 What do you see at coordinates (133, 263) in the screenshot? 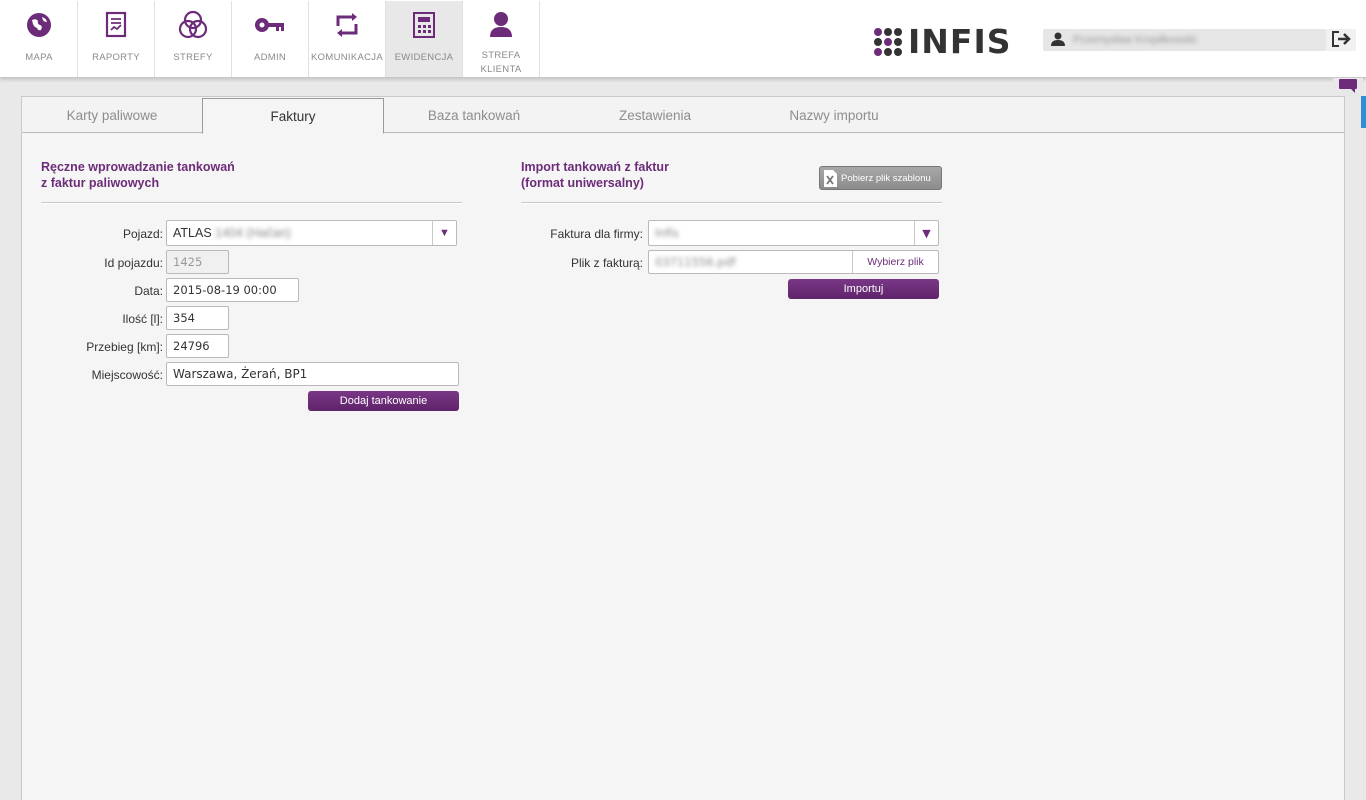
I see `vehicle-id-label: Id pojazdu:` at bounding box center [133, 263].